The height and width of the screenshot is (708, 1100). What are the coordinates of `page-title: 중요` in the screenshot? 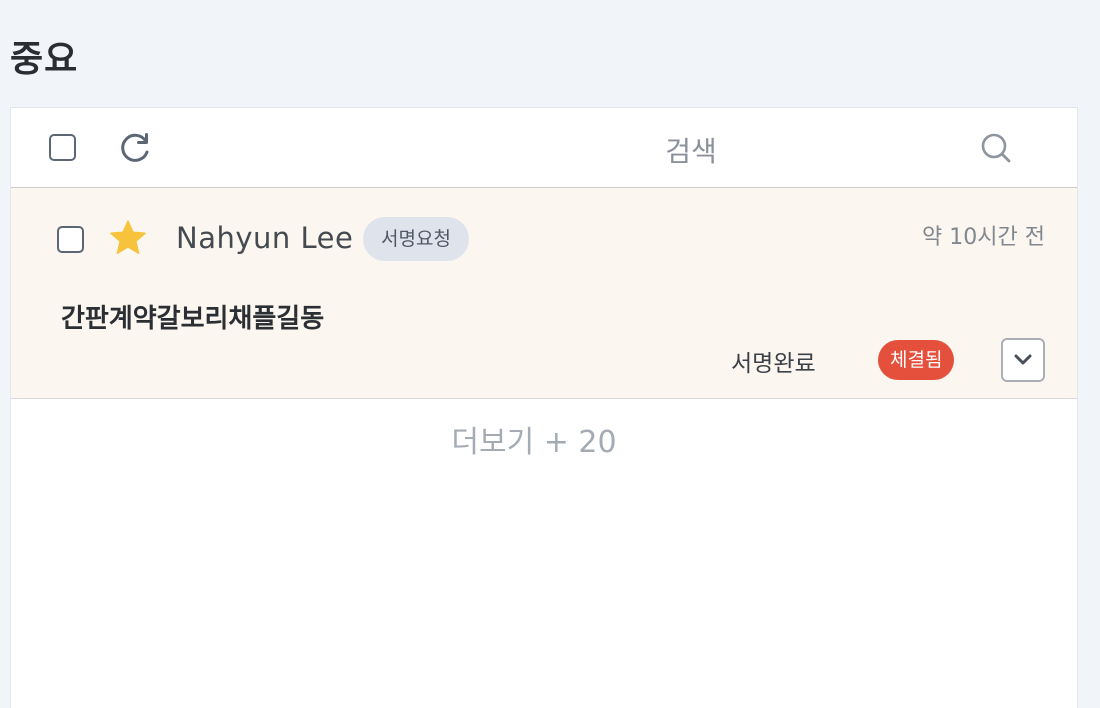 It's located at (44, 59).